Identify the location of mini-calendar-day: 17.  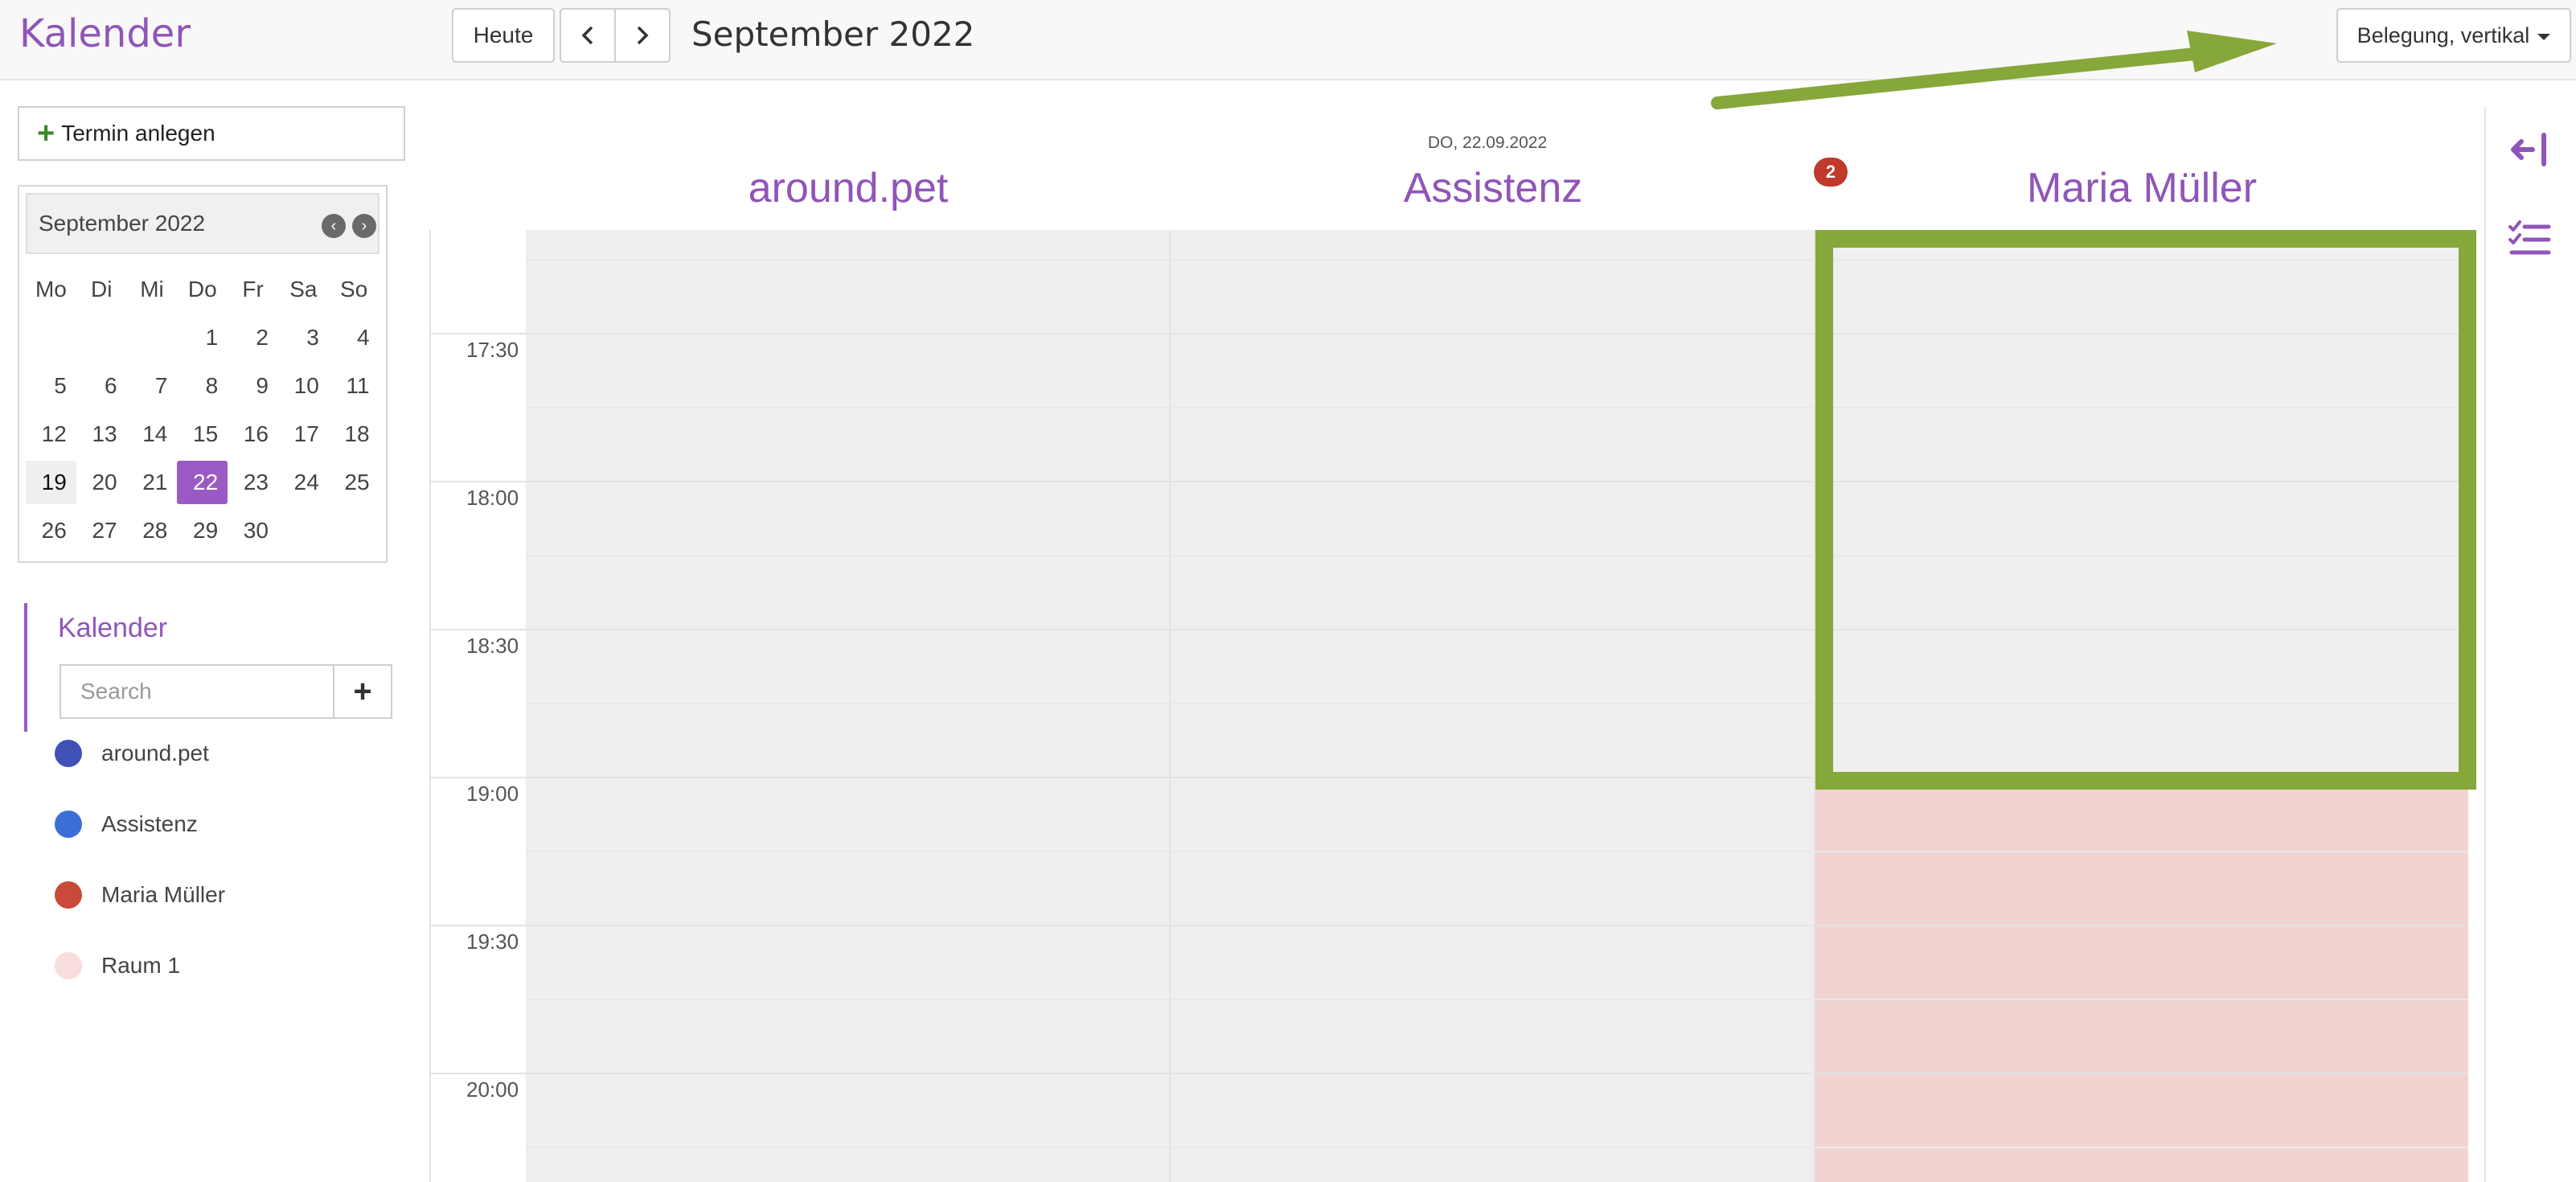
(303, 434).